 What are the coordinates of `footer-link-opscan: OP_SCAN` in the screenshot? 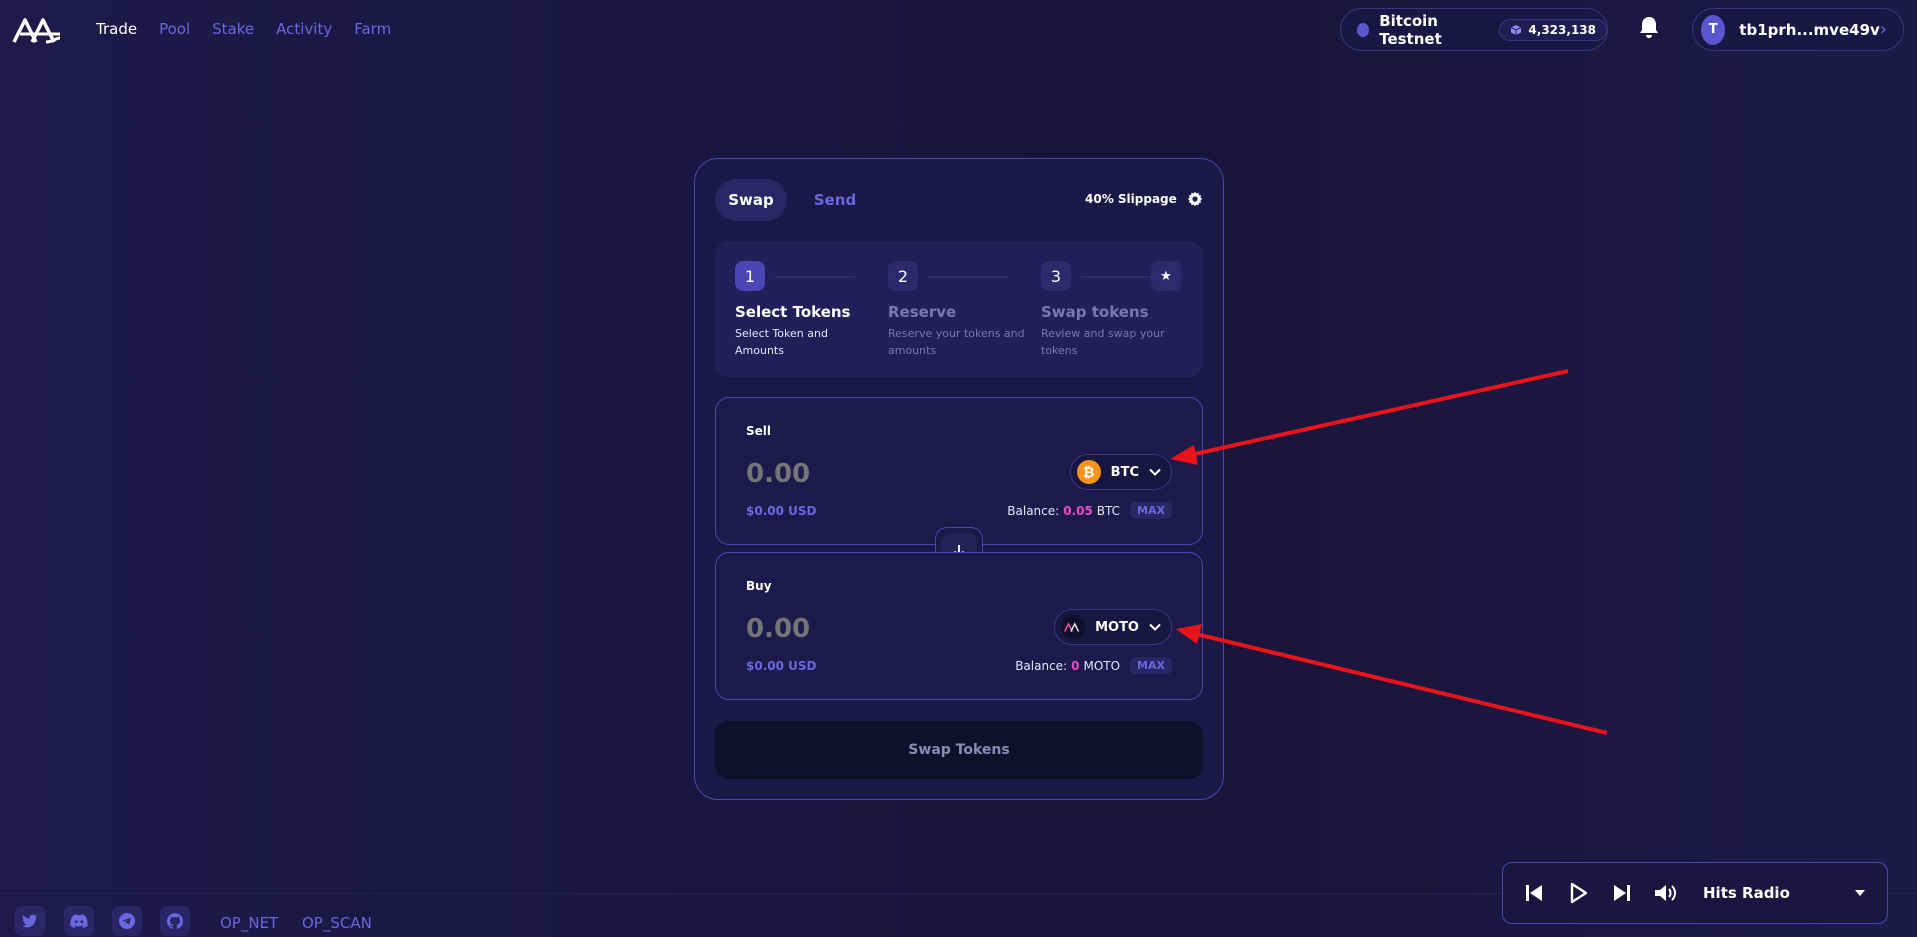 It's located at (337, 923).